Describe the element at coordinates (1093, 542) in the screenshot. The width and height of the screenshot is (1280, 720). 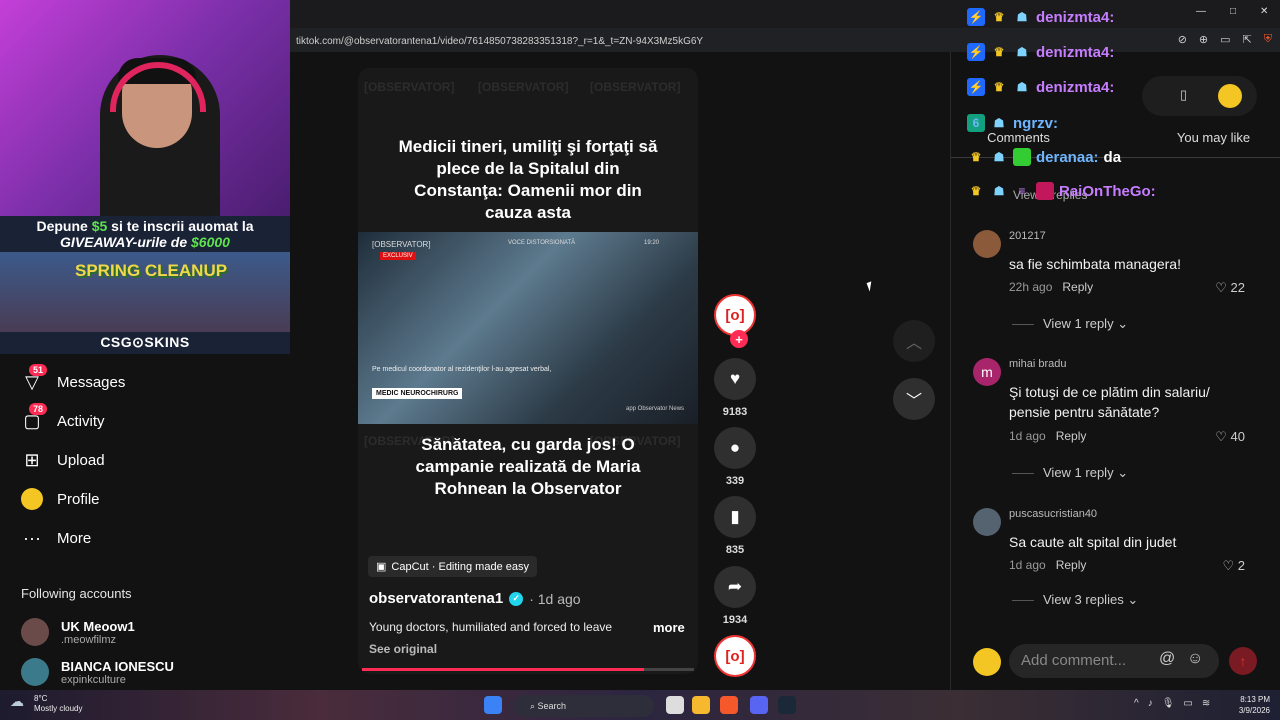
I see `comment-text: Sa caute alt spital din judet` at that location.